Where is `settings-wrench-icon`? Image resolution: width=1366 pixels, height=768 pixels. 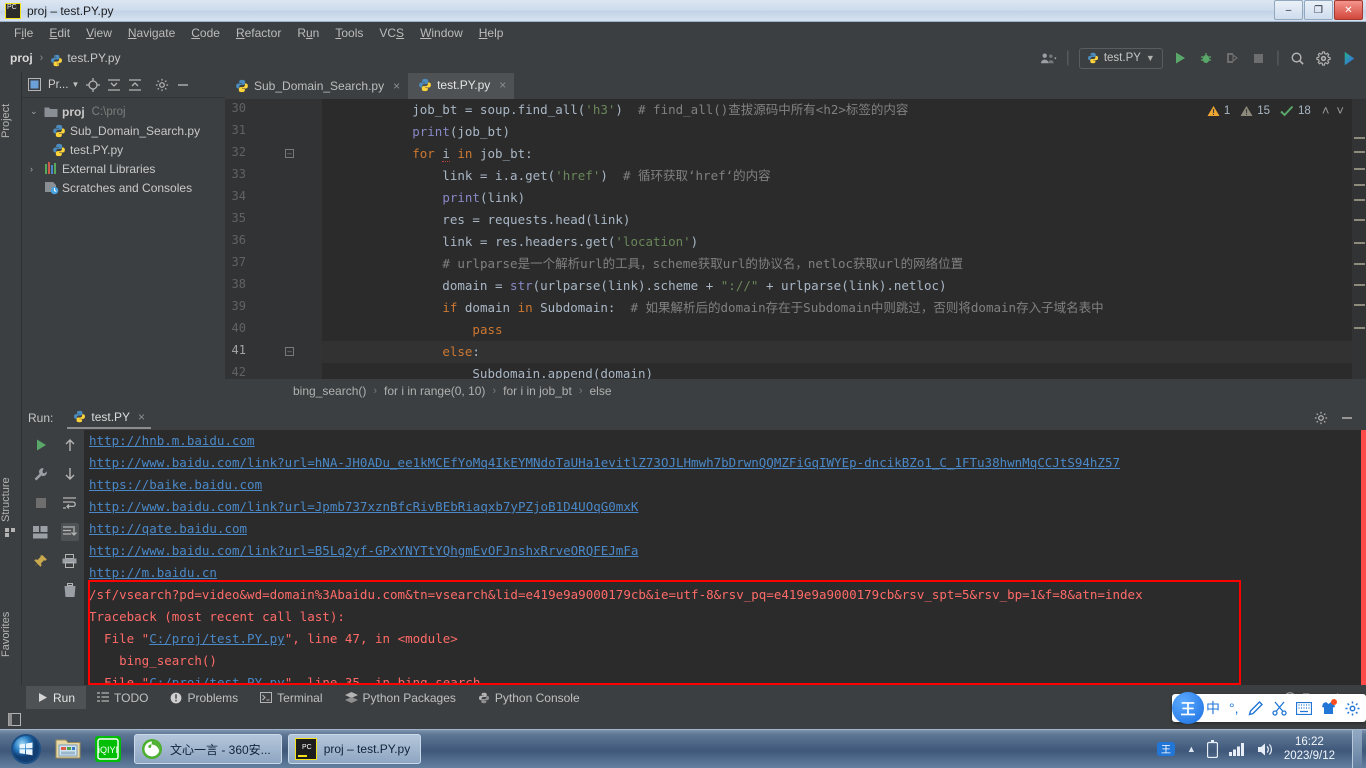 settings-wrench-icon is located at coordinates (41, 474).